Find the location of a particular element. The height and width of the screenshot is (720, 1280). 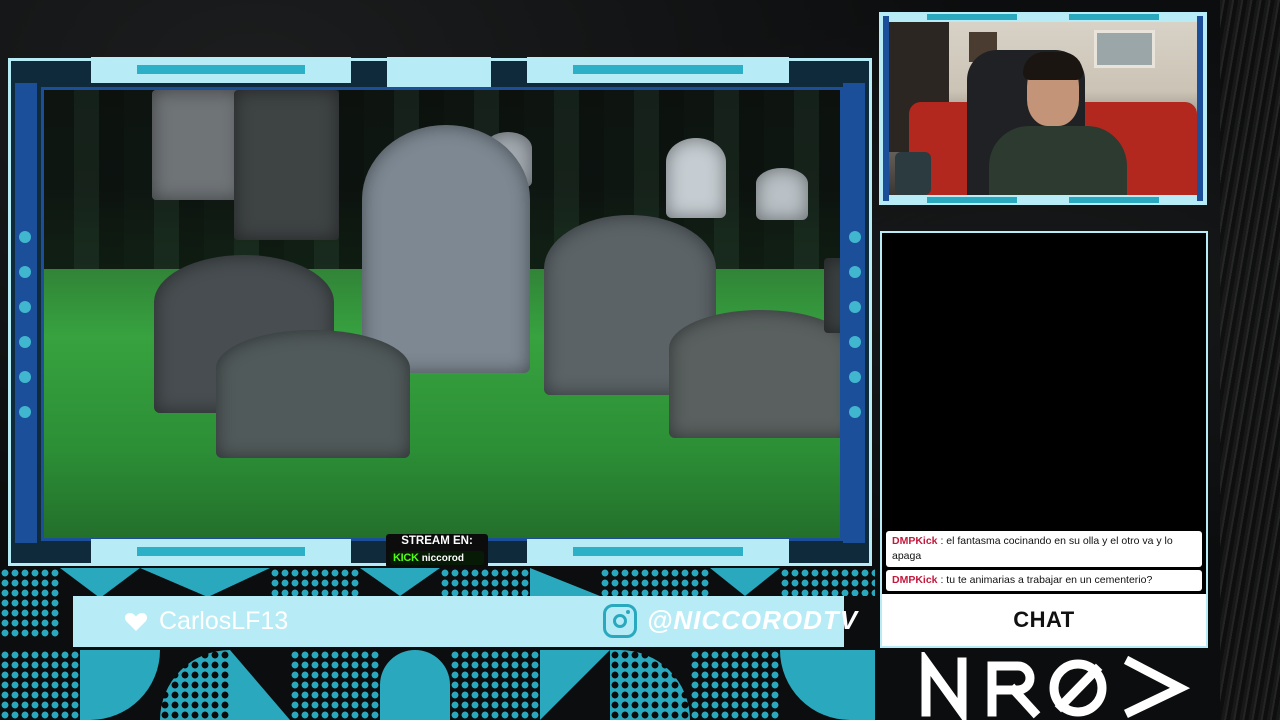

webcam-frame is located at coordinates (1043, 108).